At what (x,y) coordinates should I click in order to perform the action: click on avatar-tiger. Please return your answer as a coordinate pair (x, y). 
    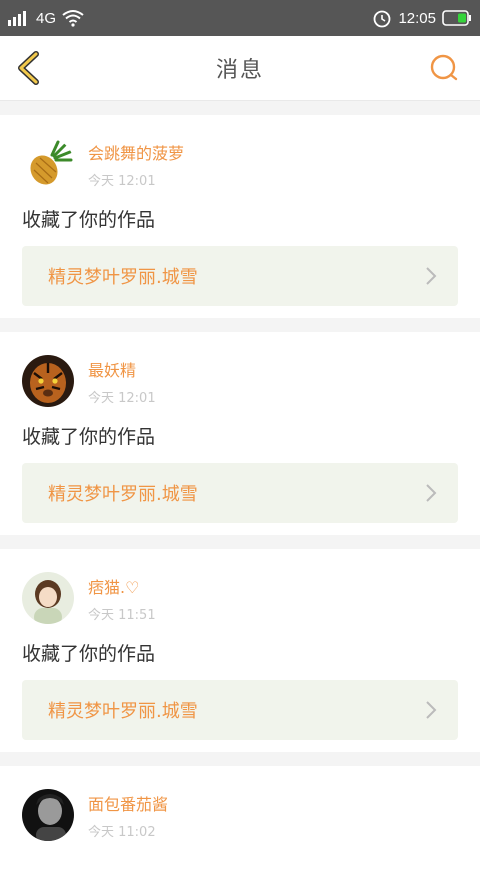
    Looking at the image, I should click on (48, 381).